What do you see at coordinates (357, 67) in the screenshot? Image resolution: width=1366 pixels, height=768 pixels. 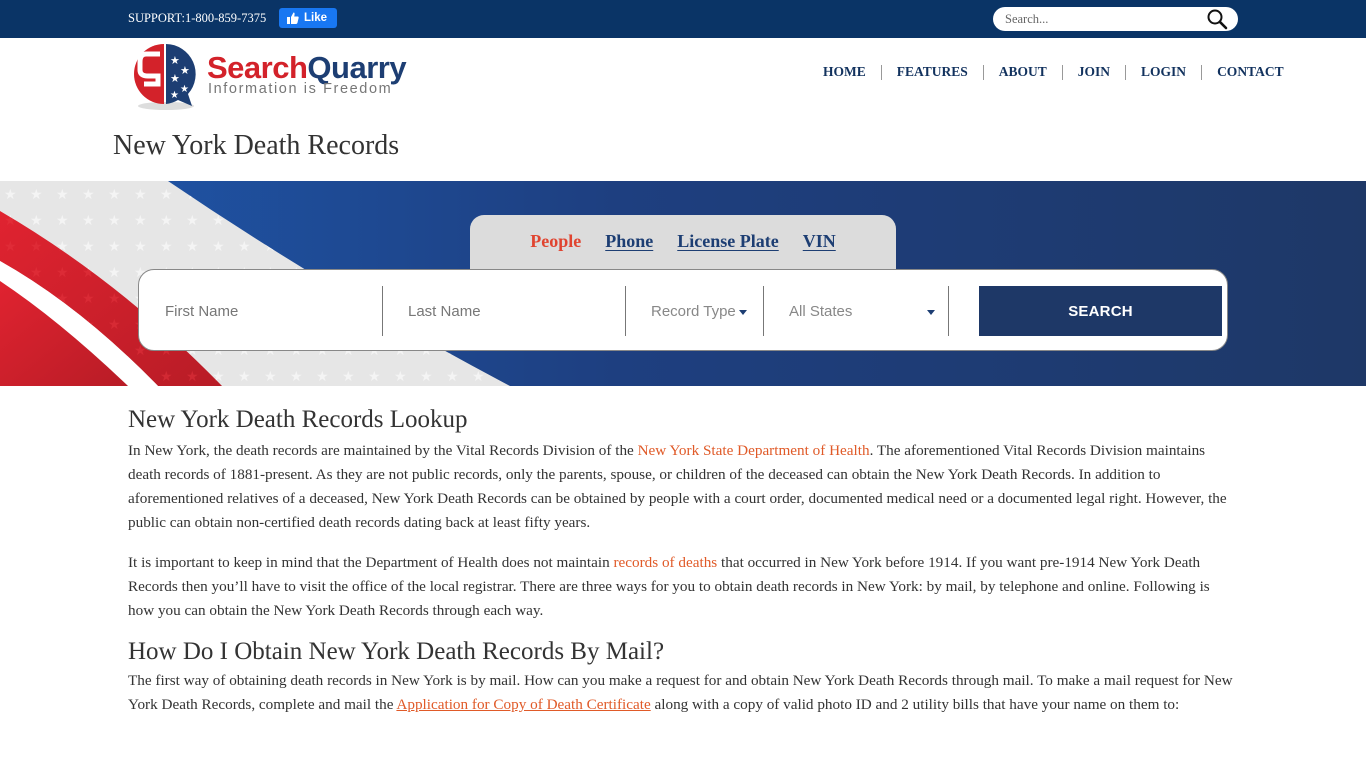 I see `logo-word-quarry: Quarry` at bounding box center [357, 67].